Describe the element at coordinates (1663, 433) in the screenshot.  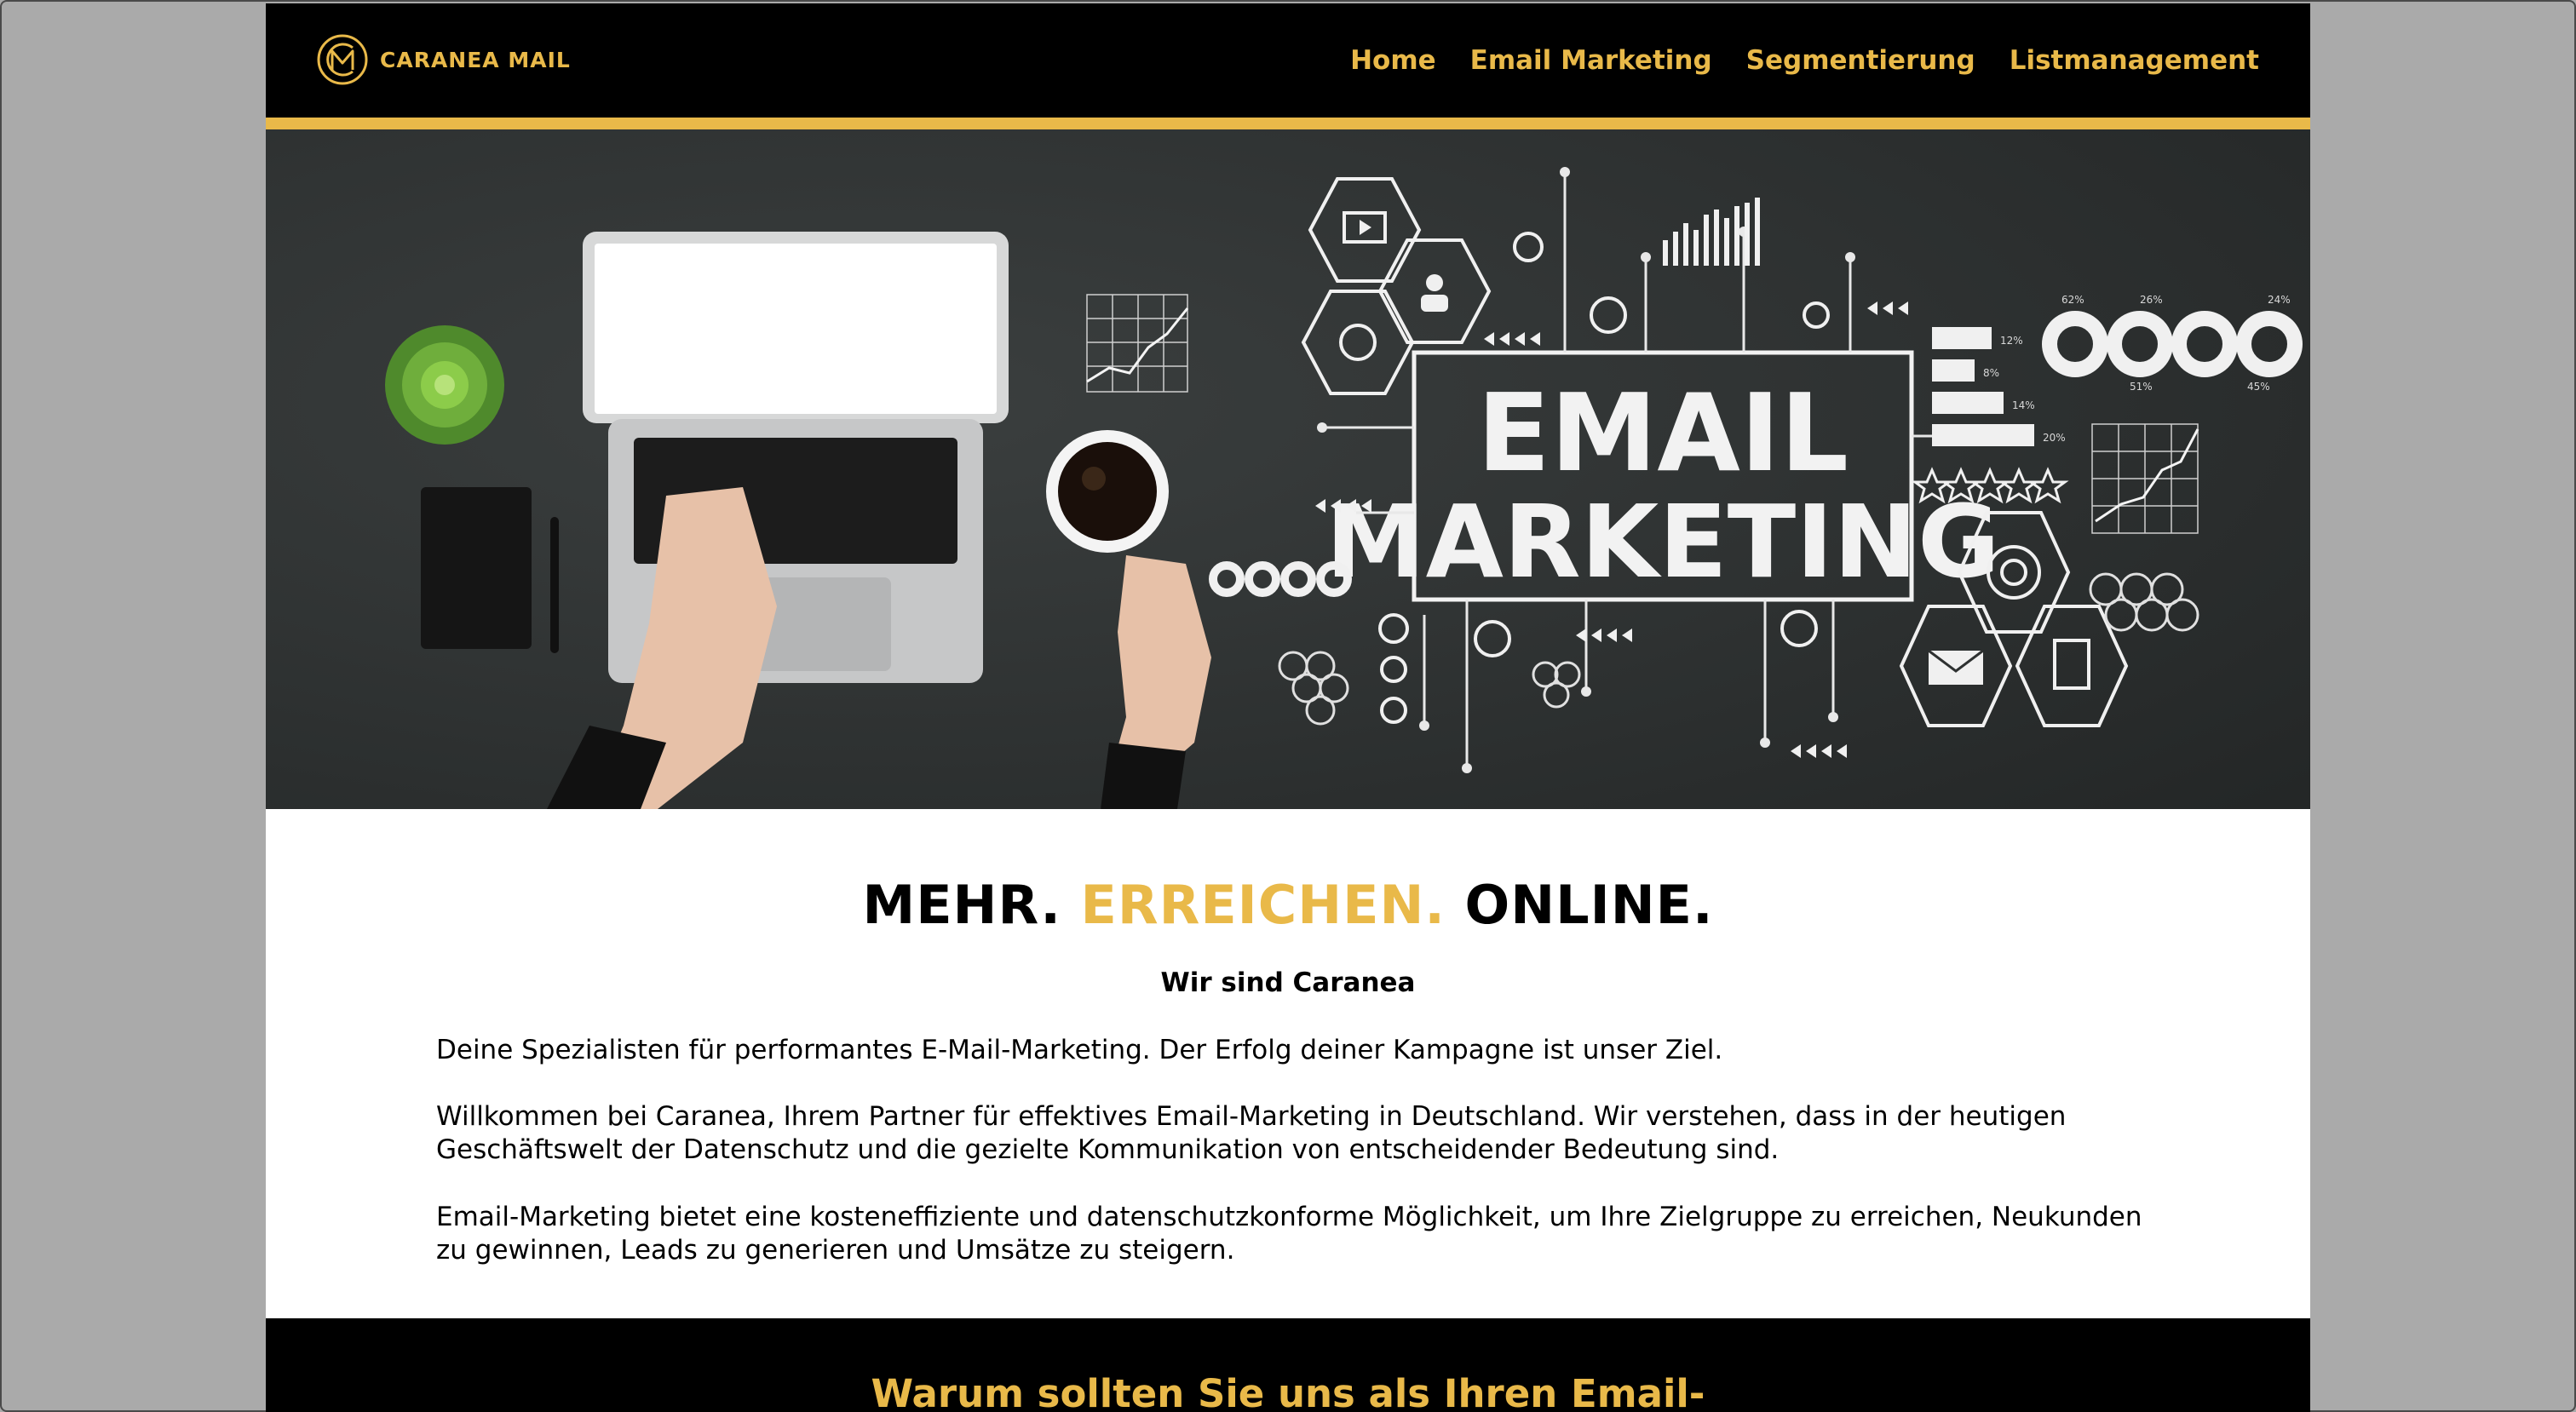
I see `hero-text-email: EMAIL` at that location.